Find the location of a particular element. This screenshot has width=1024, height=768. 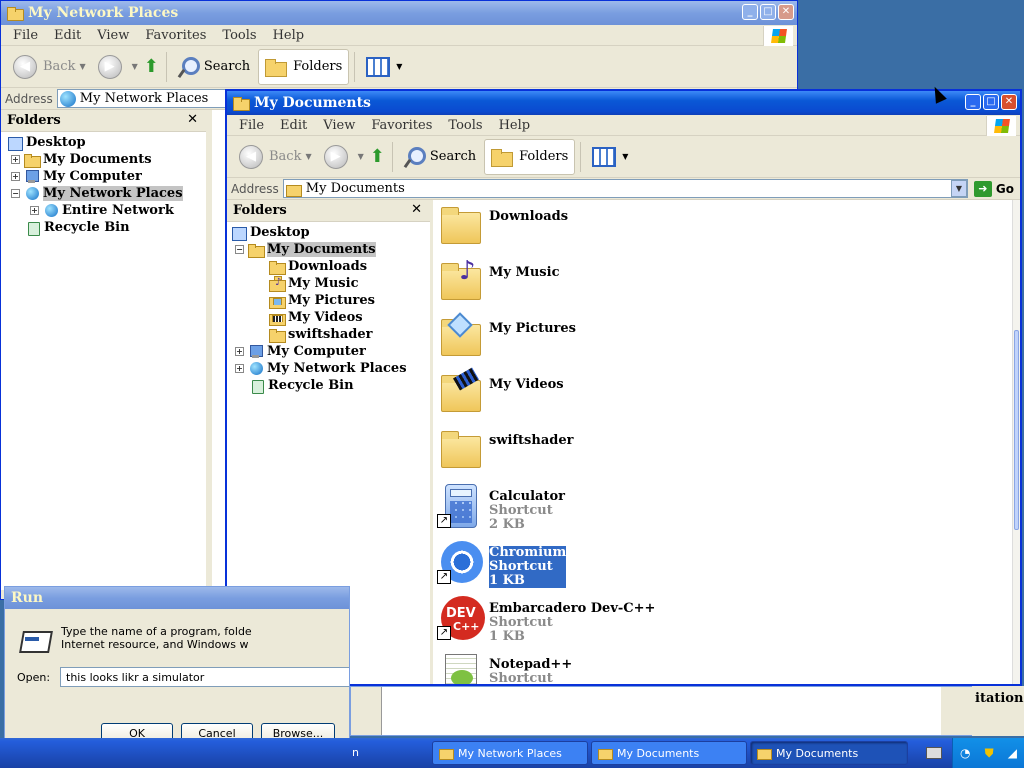

taskbar-partial-item: n is located at coordinates (387, 753).